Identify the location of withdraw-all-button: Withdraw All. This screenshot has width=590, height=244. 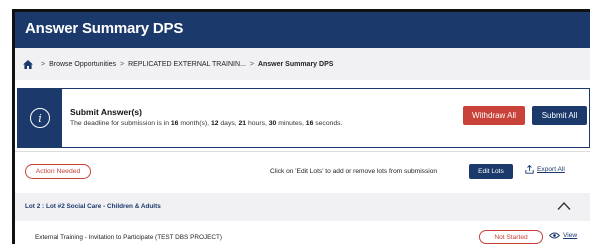
(494, 115).